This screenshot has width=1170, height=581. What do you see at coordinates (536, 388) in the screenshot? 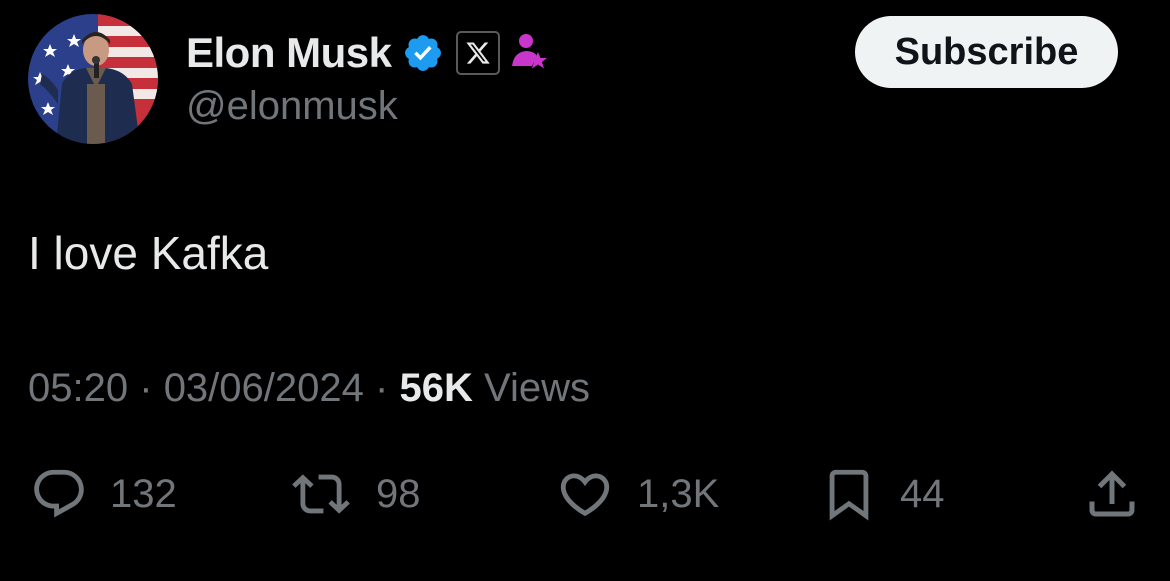
I see `views-label: Views` at bounding box center [536, 388].